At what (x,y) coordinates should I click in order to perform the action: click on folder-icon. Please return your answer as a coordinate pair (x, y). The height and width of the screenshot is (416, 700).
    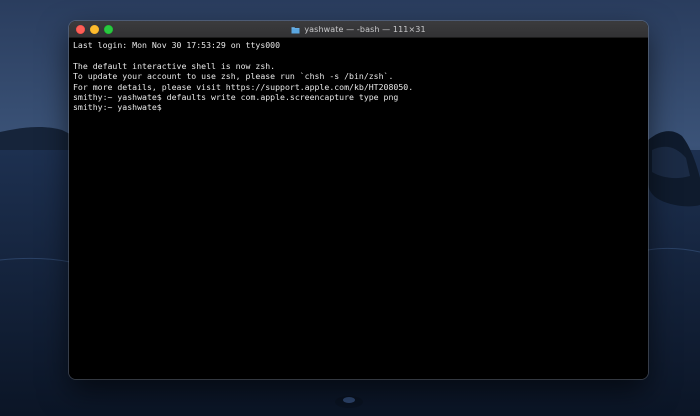
    Looking at the image, I should click on (295, 29).